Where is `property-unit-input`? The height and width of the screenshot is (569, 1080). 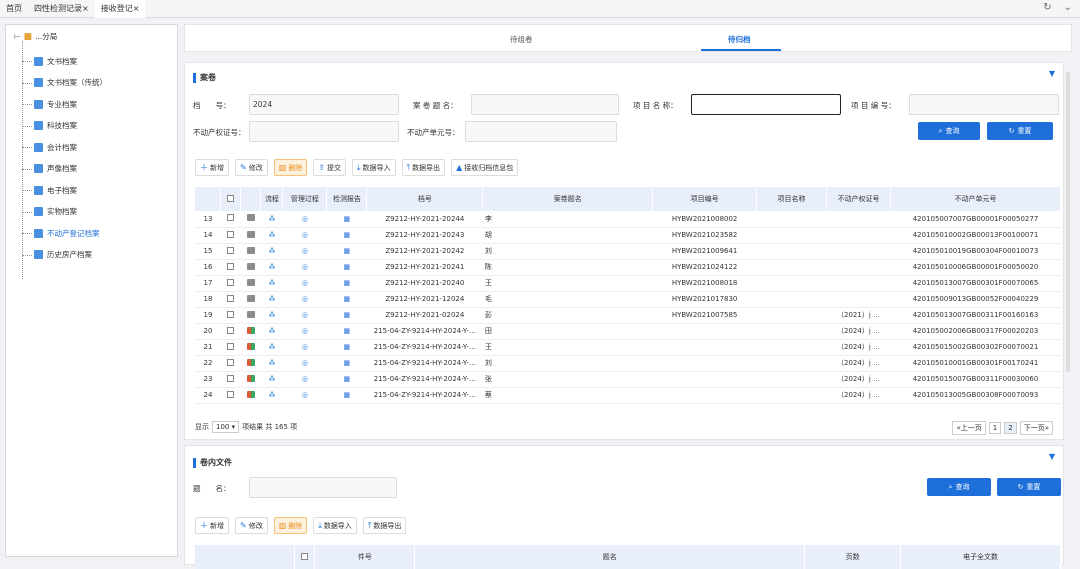 property-unit-input is located at coordinates (541, 131).